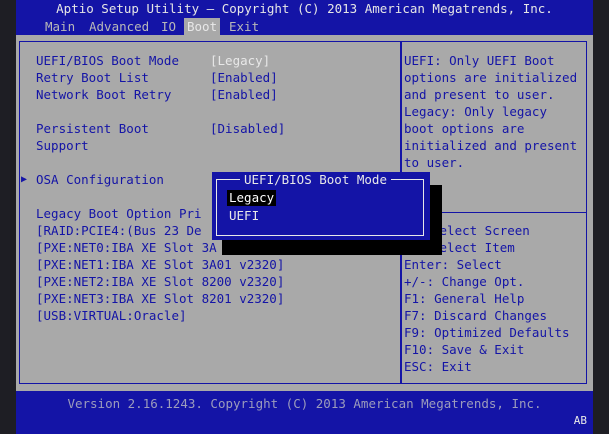 The image size is (609, 434). What do you see at coordinates (434, 162) in the screenshot?
I see `help-line-7: to user.` at bounding box center [434, 162].